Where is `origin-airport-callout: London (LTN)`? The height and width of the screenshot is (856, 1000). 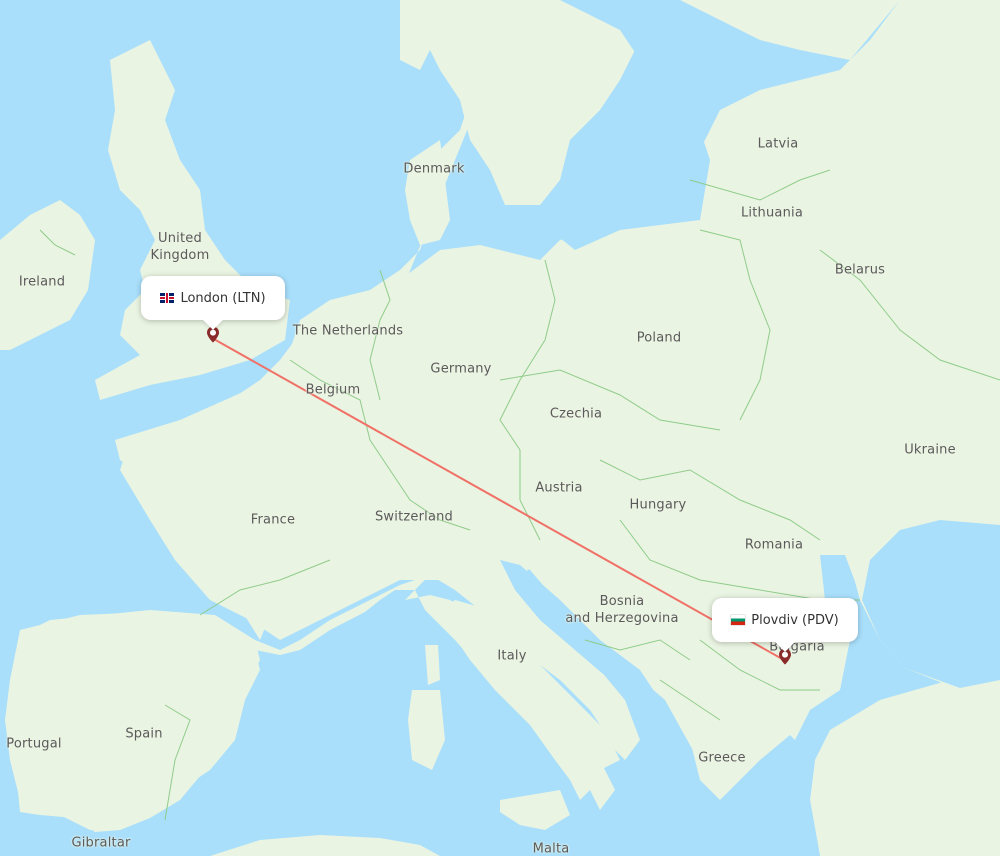 origin-airport-callout: London (LTN) is located at coordinates (213, 298).